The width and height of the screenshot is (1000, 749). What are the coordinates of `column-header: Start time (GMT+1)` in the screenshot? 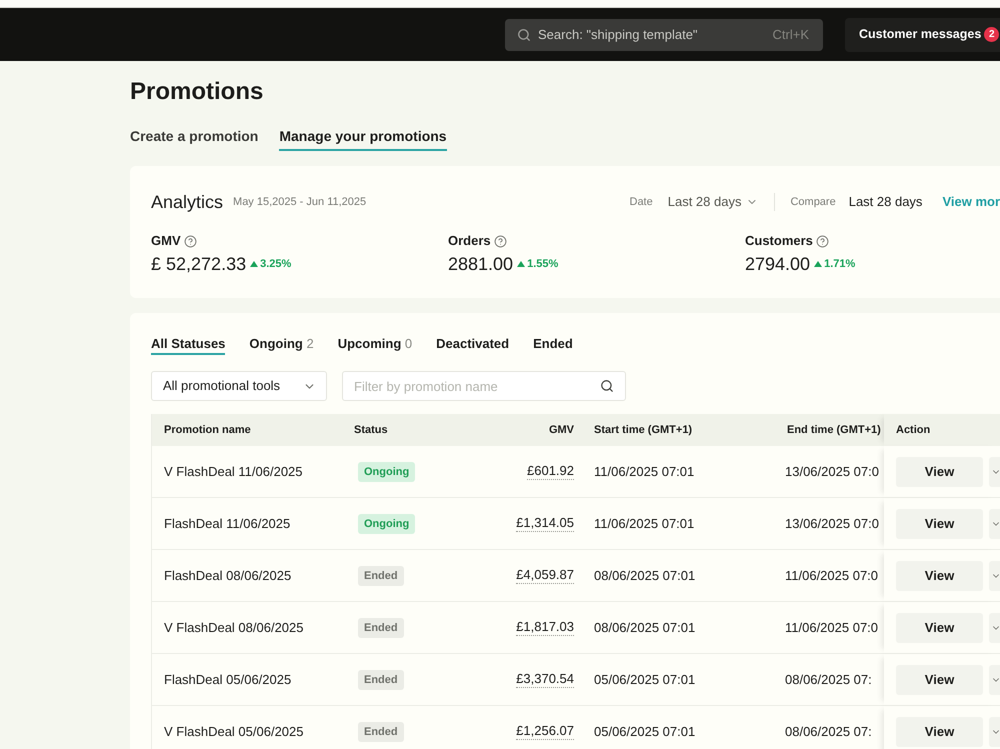 It's located at (643, 430).